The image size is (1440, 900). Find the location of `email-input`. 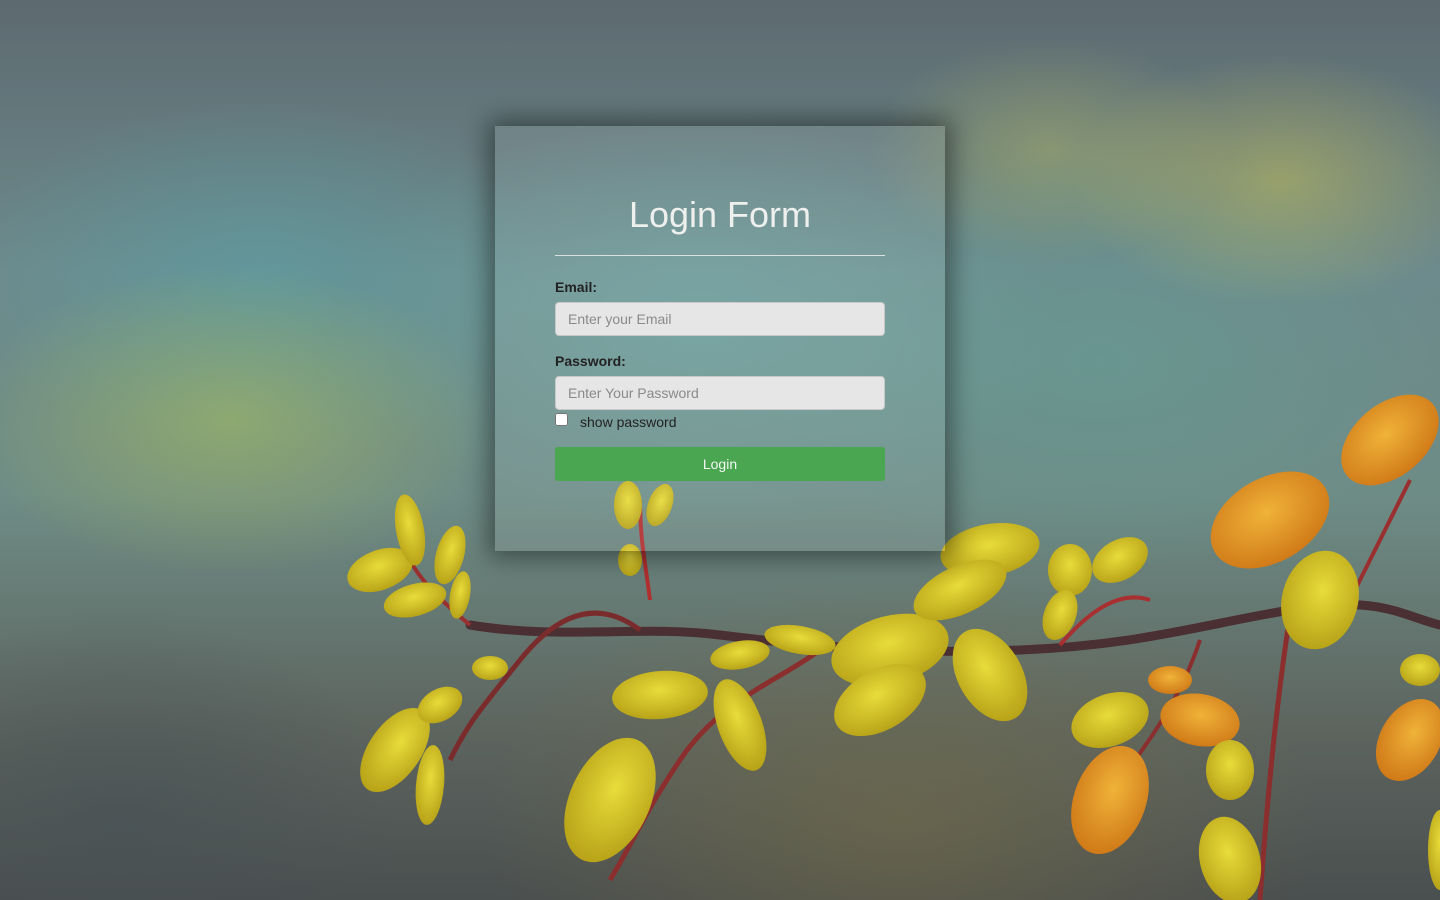

email-input is located at coordinates (720, 319).